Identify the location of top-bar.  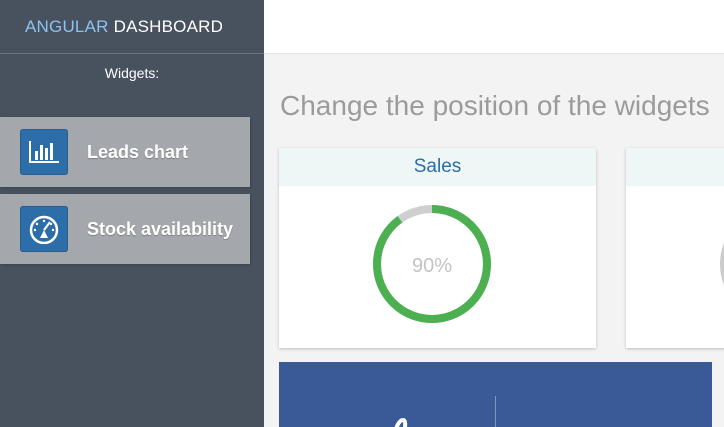
(494, 27).